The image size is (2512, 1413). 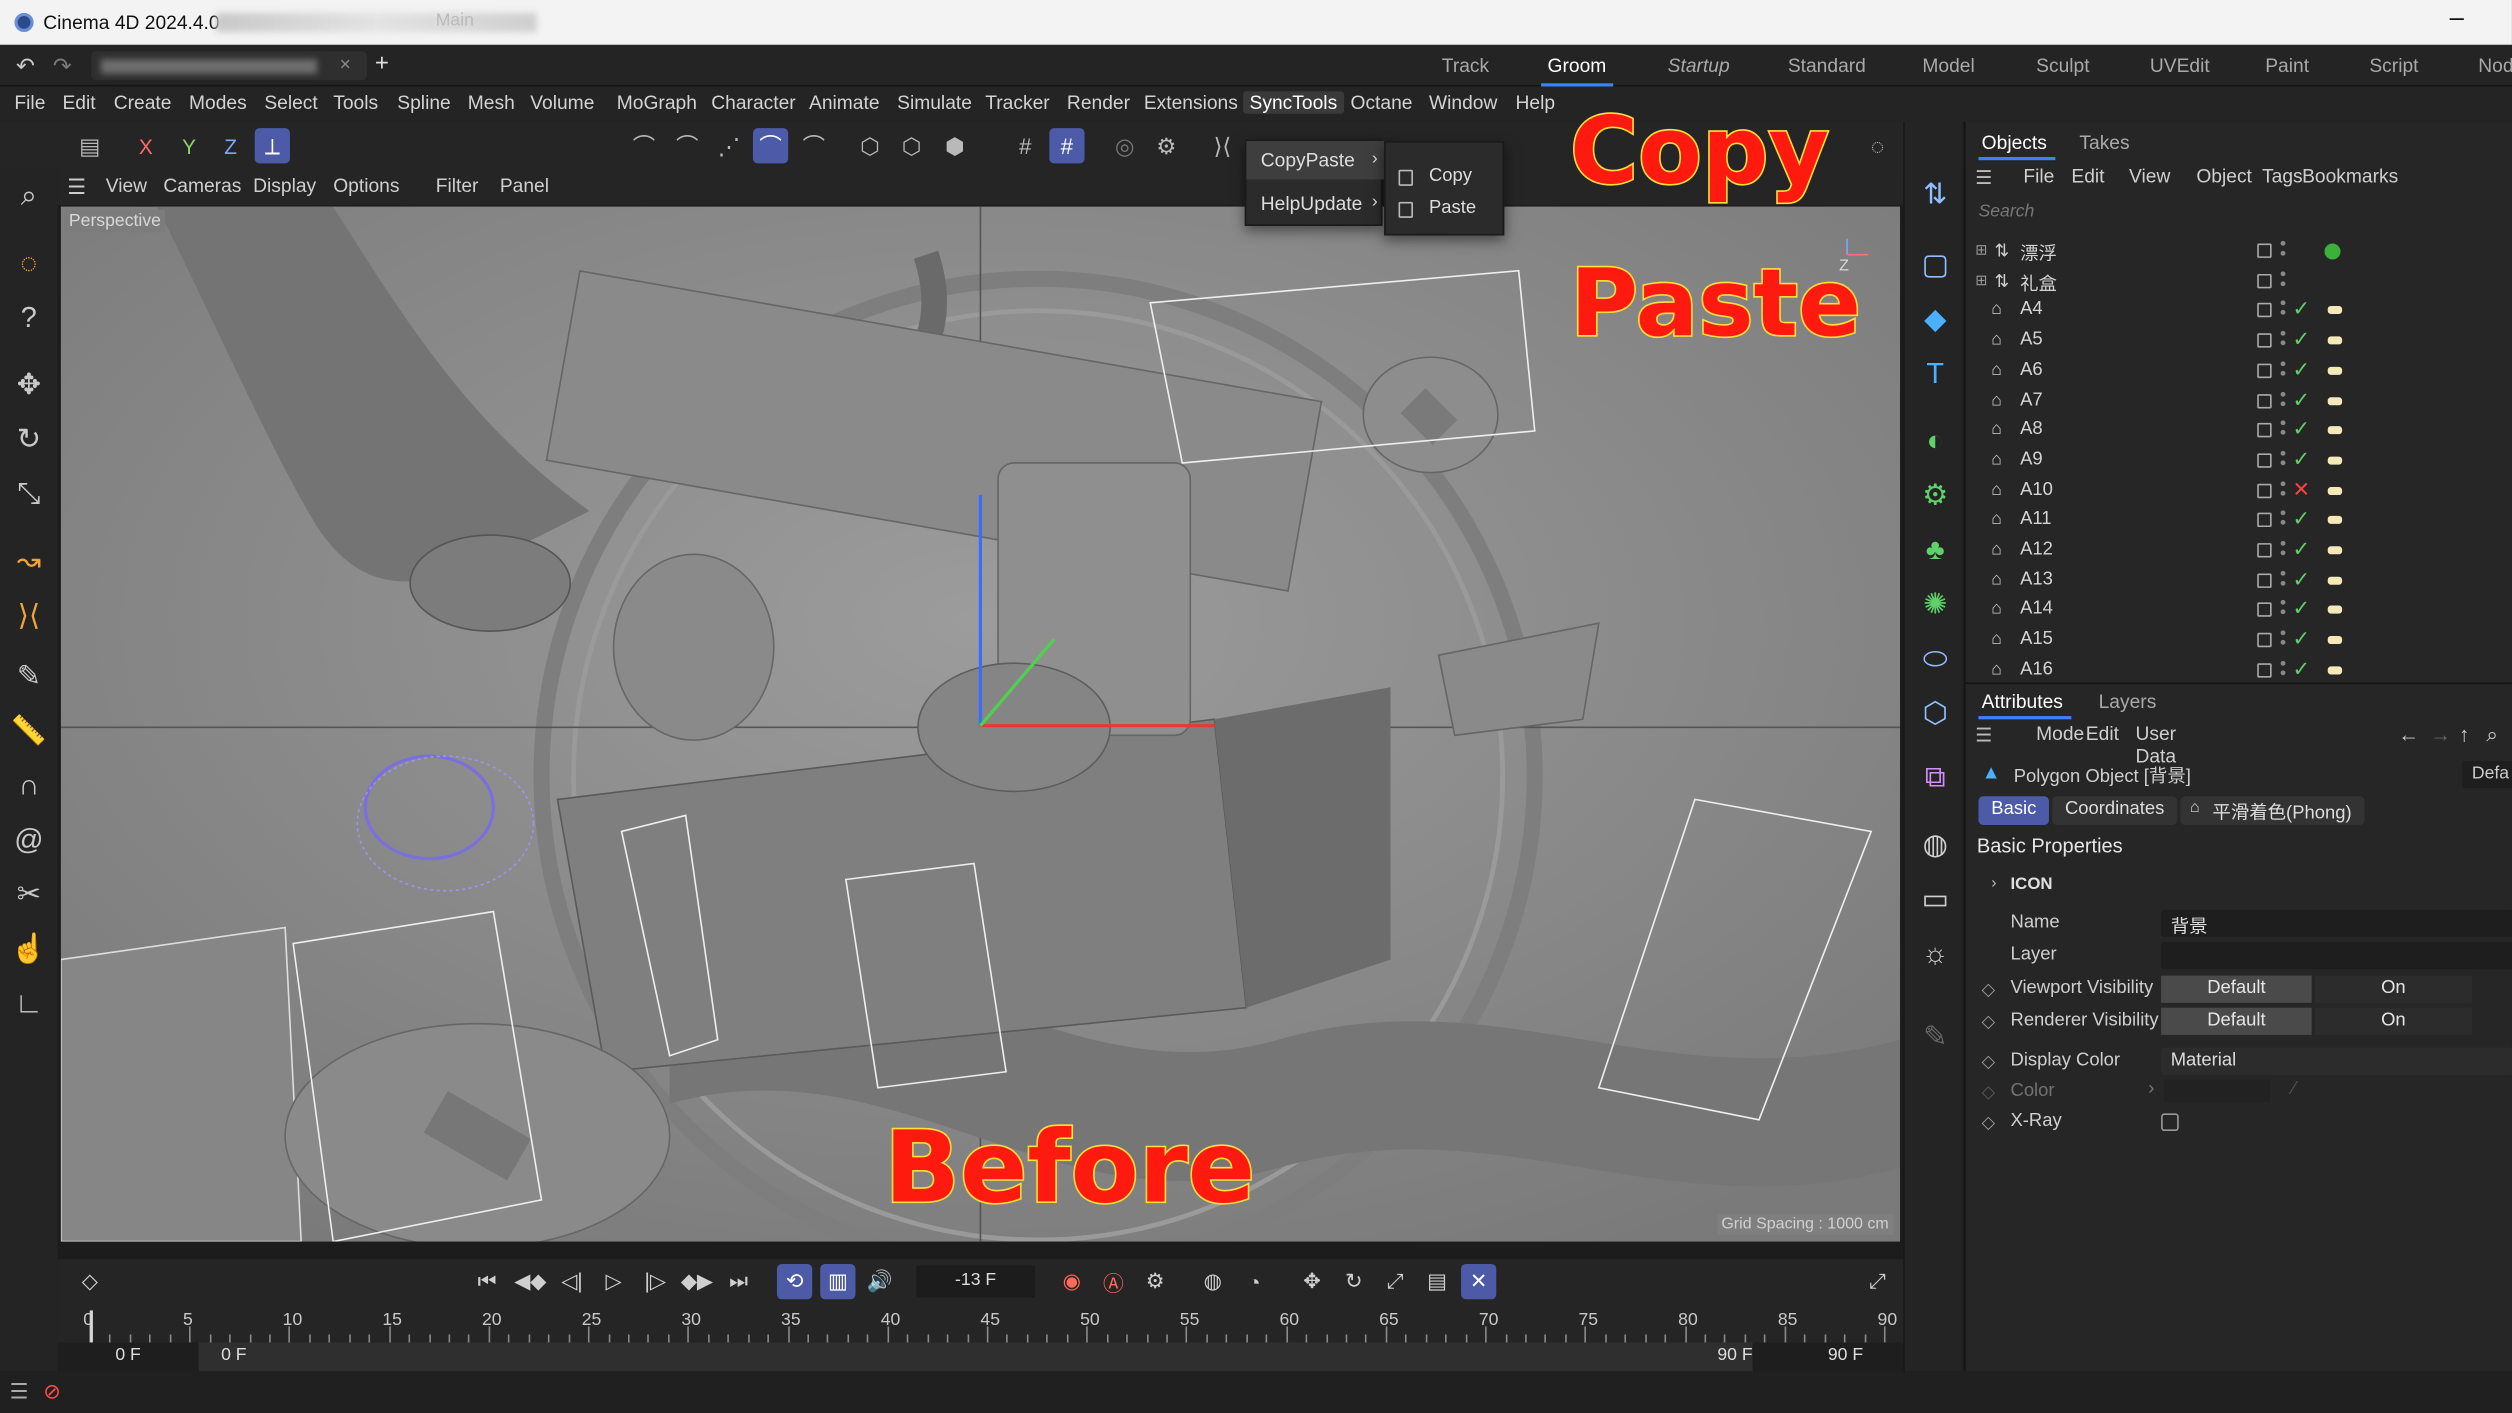 I want to click on status-error-icon: ⊘, so click(x=51, y=1392).